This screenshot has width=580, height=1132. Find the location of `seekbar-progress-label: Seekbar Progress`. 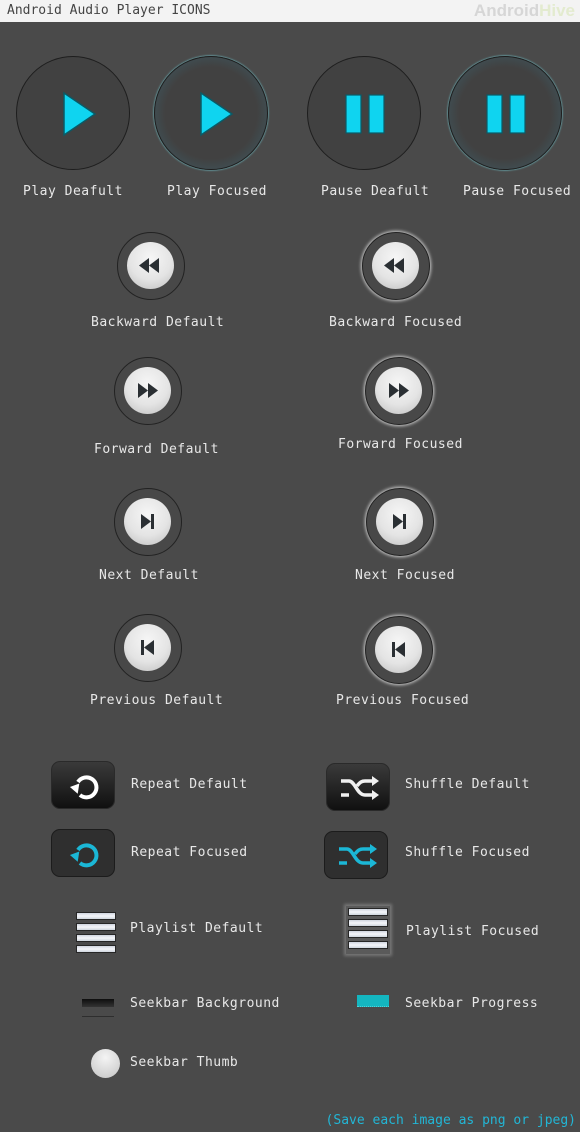

seekbar-progress-label: Seekbar Progress is located at coordinates (472, 1003).